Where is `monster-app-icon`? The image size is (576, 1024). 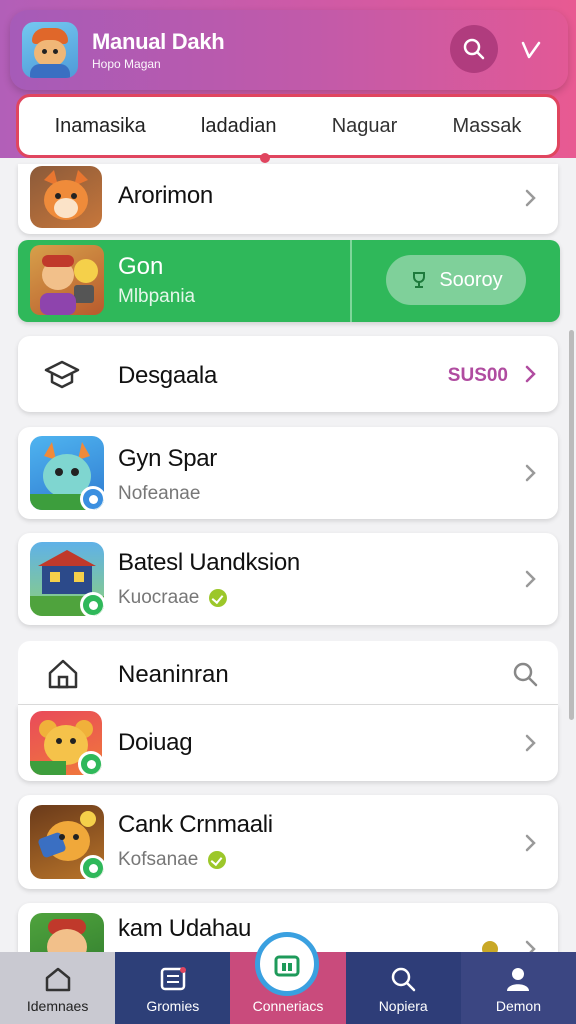 monster-app-icon is located at coordinates (67, 473).